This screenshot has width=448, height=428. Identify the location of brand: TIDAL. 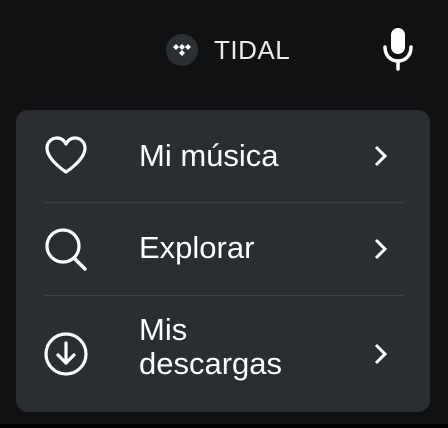
(228, 50).